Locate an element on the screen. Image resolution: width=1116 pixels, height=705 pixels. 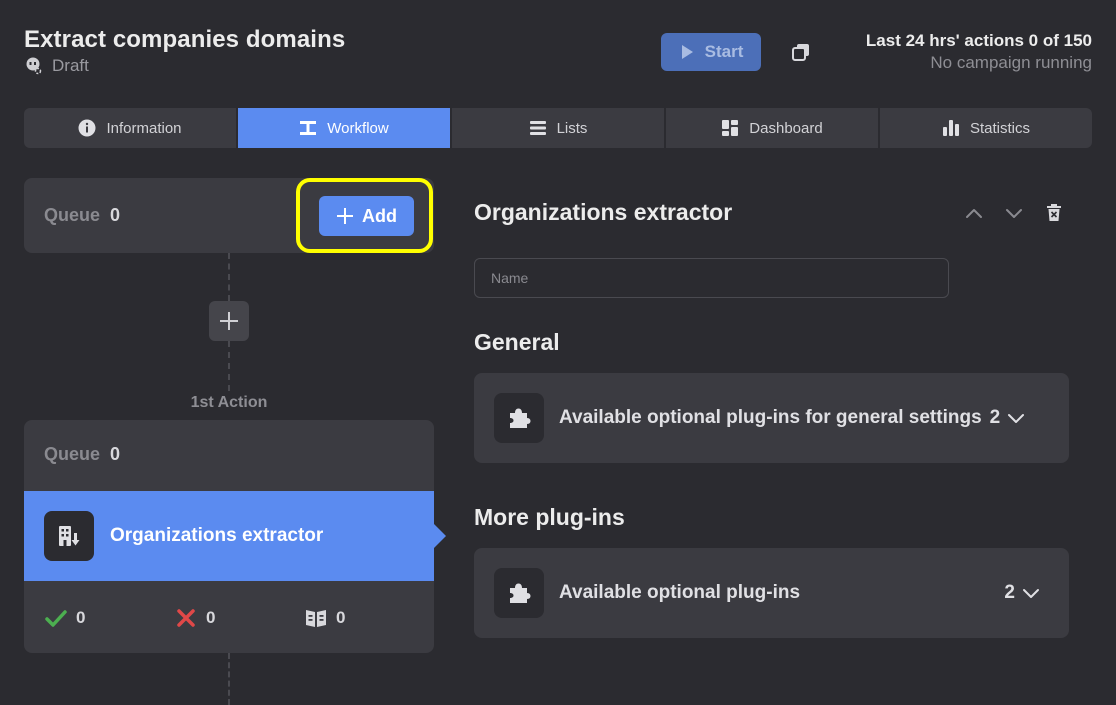
add-label: Add is located at coordinates (379, 215).